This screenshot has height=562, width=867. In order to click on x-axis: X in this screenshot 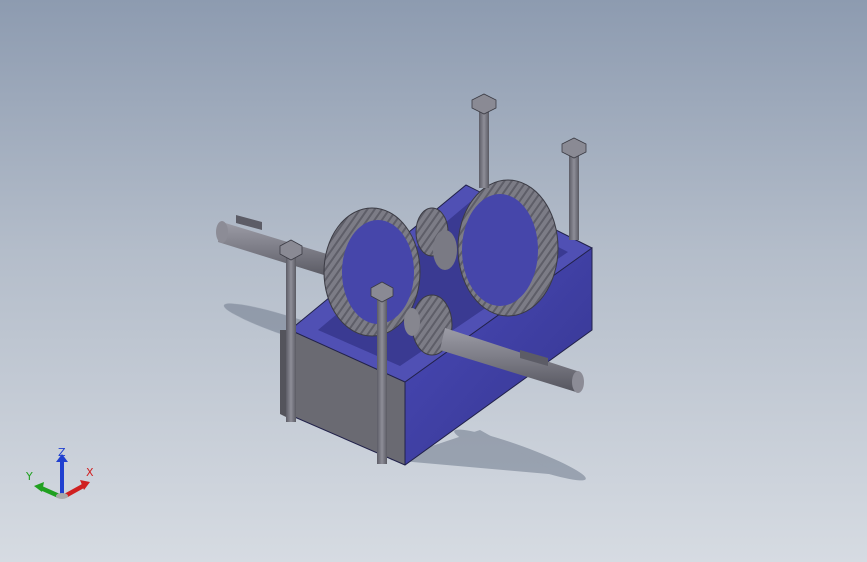, I will do `click(79, 482)`.